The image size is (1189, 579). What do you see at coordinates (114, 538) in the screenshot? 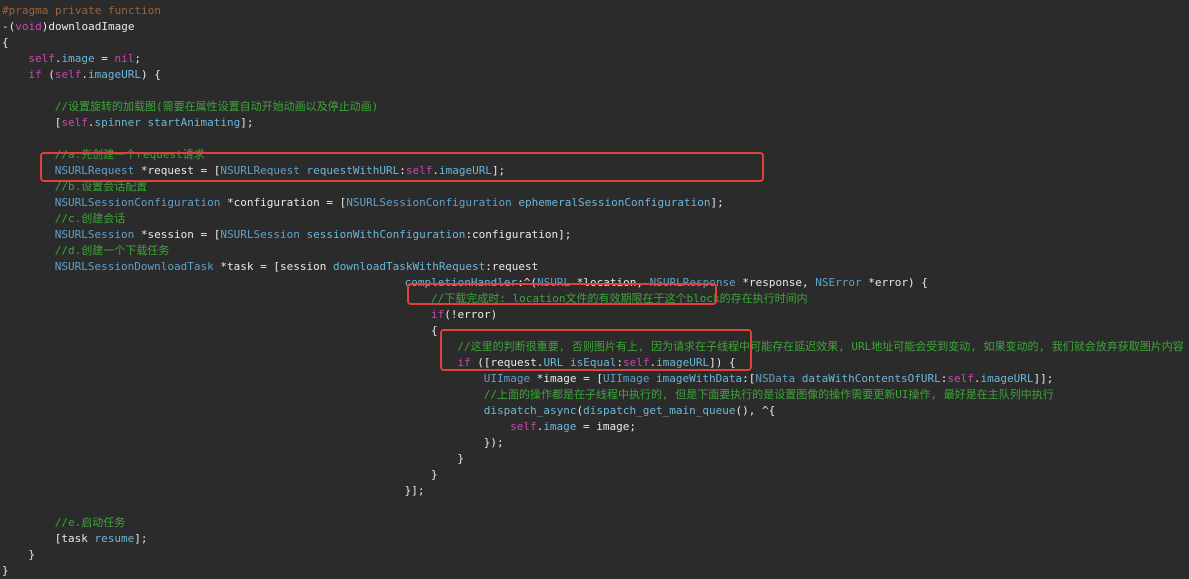
I see `code-token: resume` at bounding box center [114, 538].